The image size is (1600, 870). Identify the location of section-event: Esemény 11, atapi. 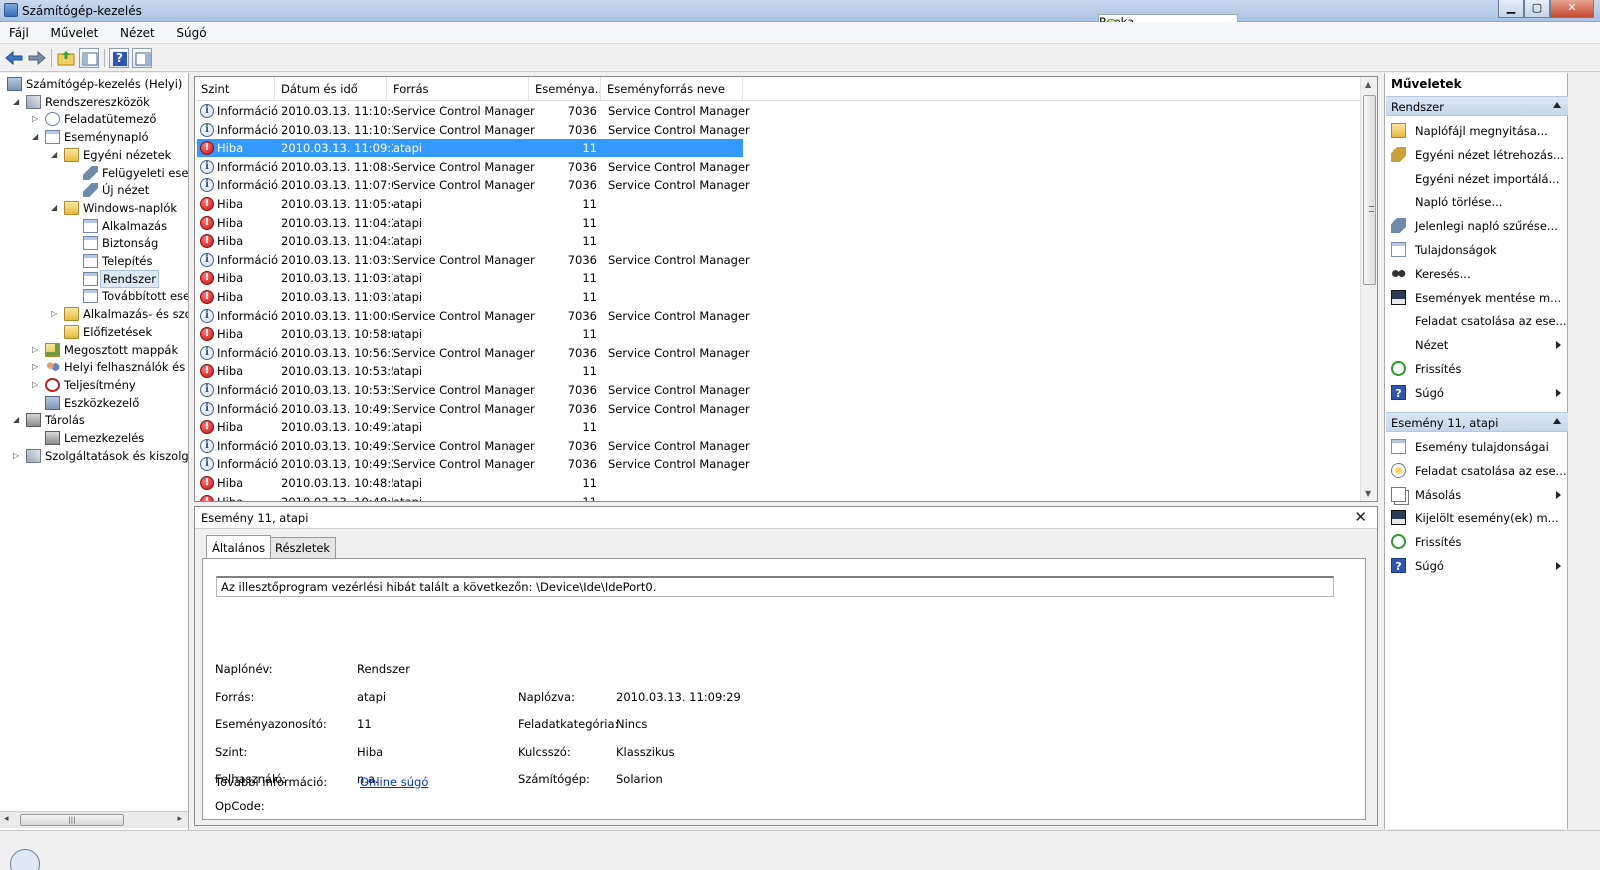
(1477, 422).